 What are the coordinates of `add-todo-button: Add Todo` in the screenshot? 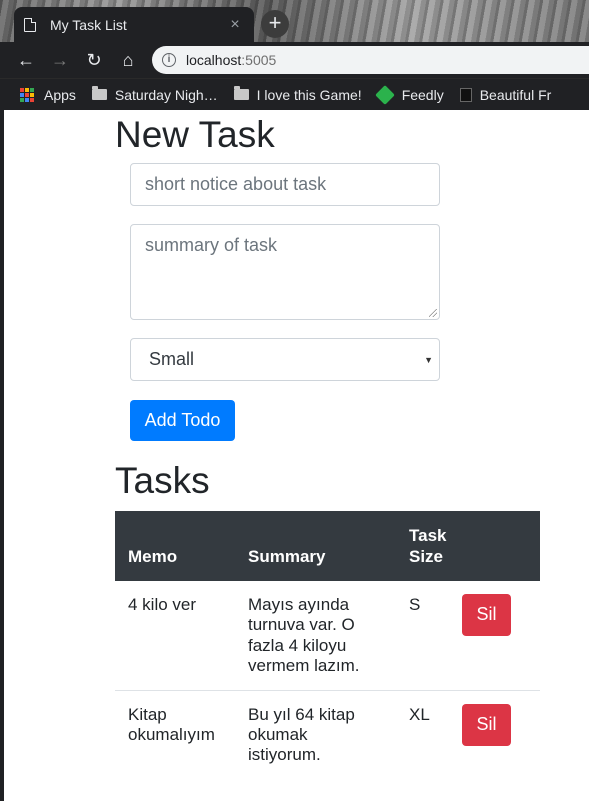 It's located at (182, 420).